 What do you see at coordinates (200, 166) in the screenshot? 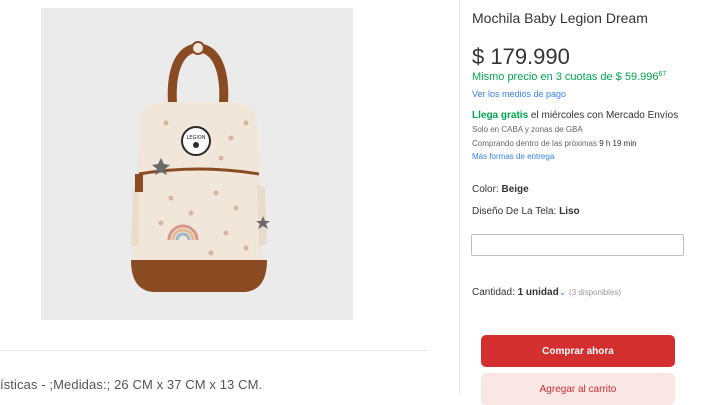
I see `backpack-image: LEGION` at bounding box center [200, 166].